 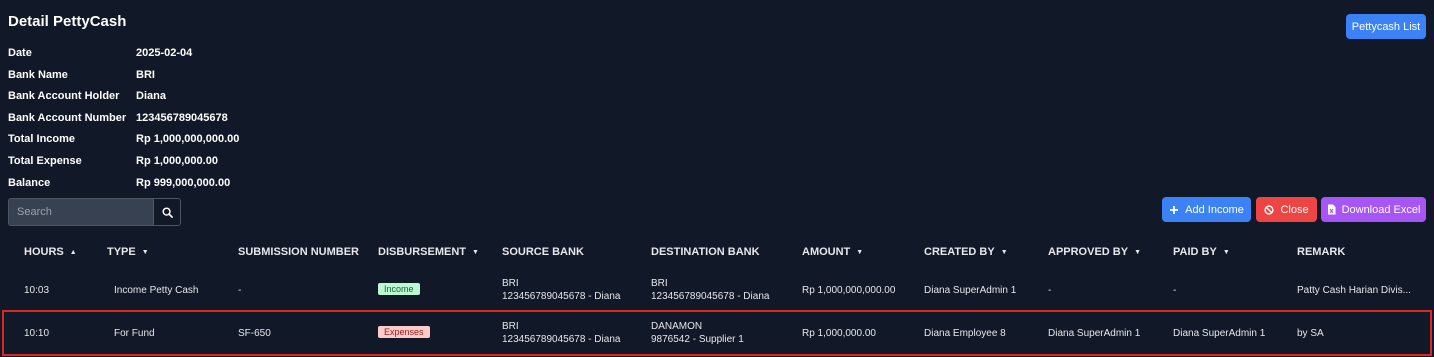 I want to click on column-label: SUBMISSION NUMBER, so click(x=299, y=252).